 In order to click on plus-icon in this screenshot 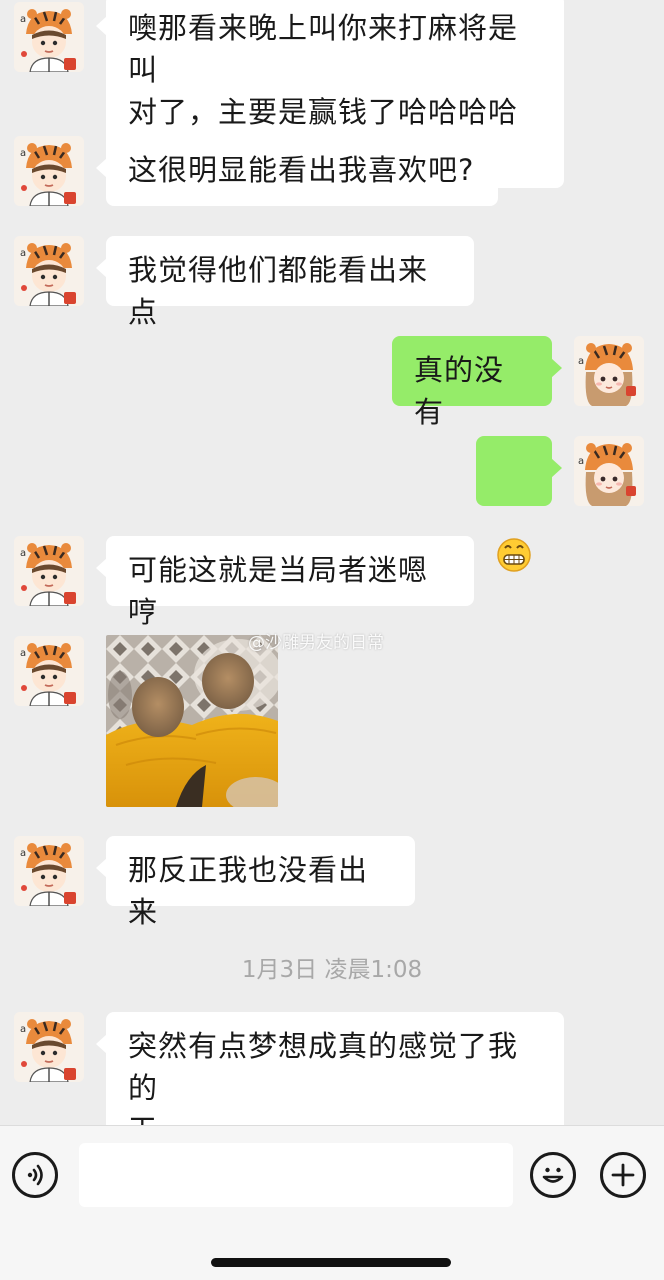, I will do `click(623, 1175)`.